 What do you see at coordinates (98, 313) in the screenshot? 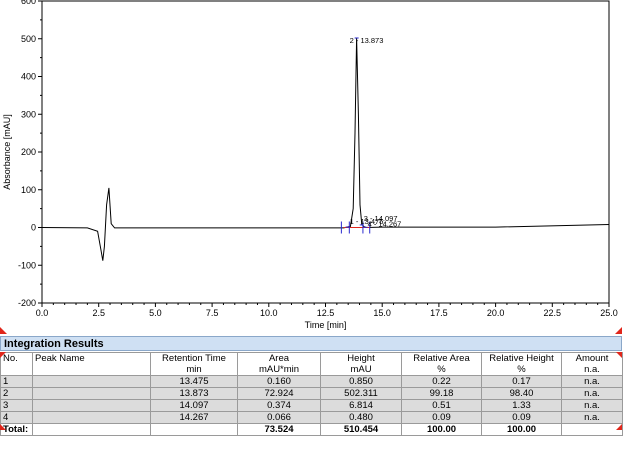
I see `x-tick-label: 2.5` at bounding box center [98, 313].